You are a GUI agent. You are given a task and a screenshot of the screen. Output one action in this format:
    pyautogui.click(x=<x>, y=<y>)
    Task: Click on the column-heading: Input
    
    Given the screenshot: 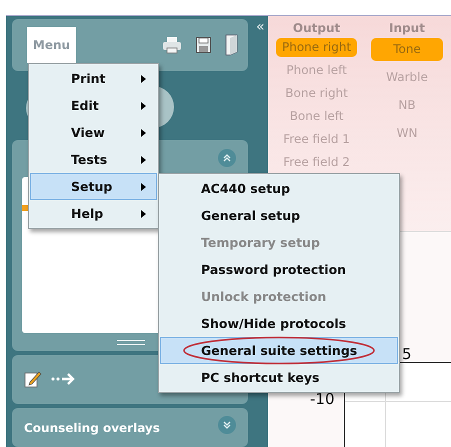 What is the action you would take?
    pyautogui.click(x=407, y=28)
    